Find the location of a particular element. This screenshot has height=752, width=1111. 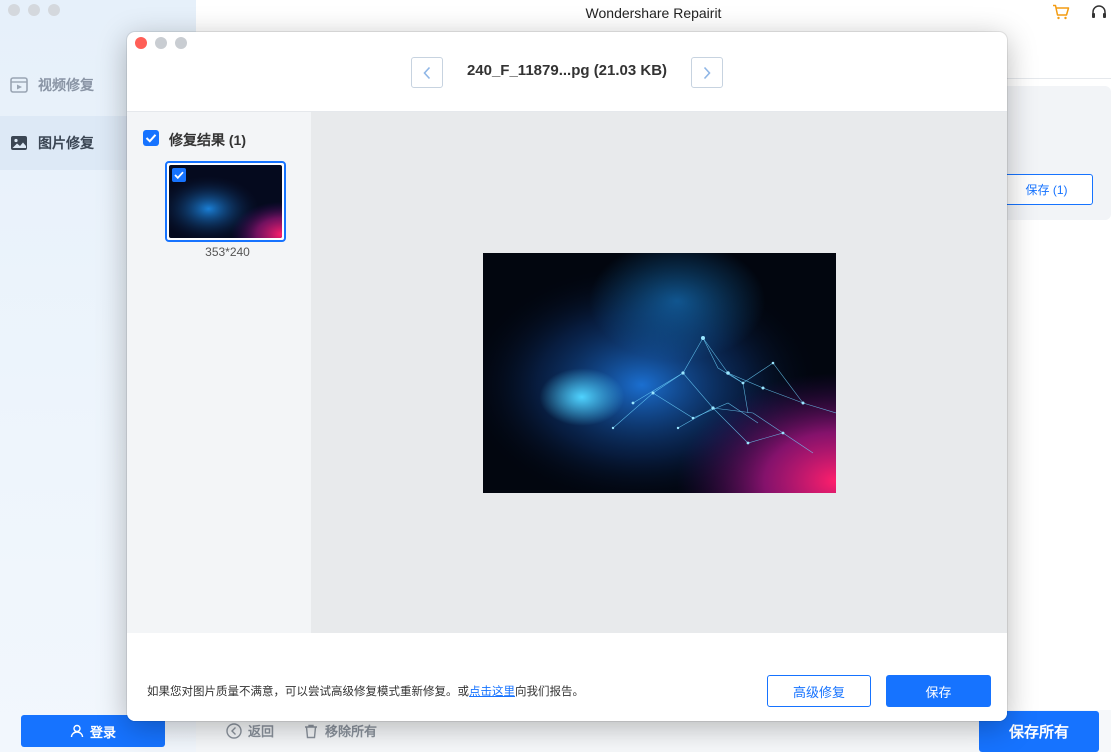

zoom-window-button is located at coordinates (54, 10).